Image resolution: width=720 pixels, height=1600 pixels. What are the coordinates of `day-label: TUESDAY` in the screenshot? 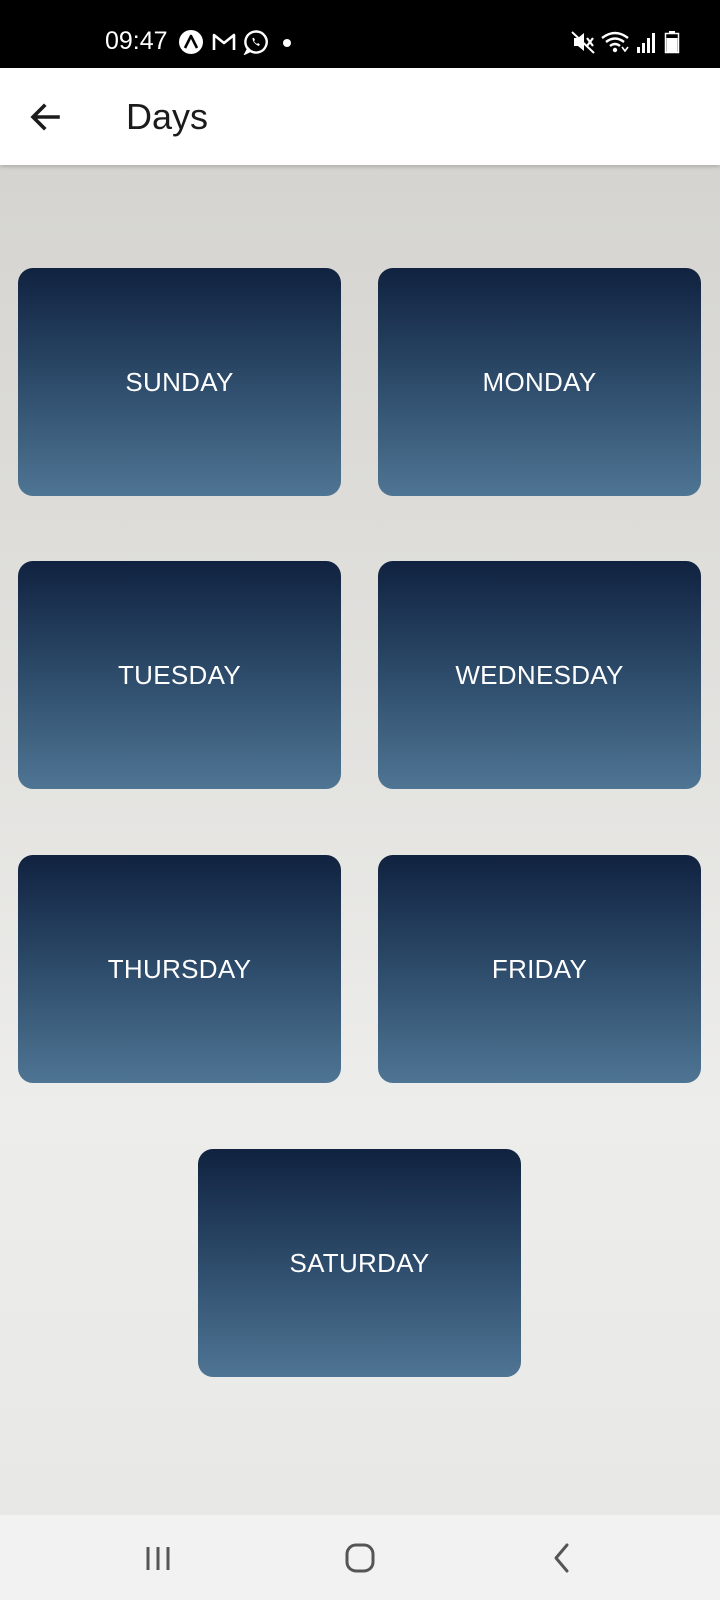 It's located at (179, 674).